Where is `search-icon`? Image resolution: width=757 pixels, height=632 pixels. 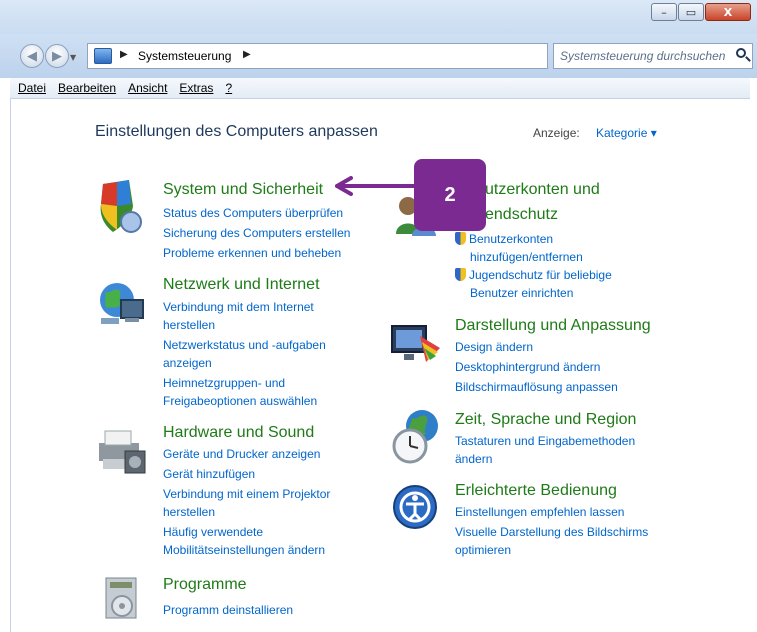
search-icon is located at coordinates (741, 53).